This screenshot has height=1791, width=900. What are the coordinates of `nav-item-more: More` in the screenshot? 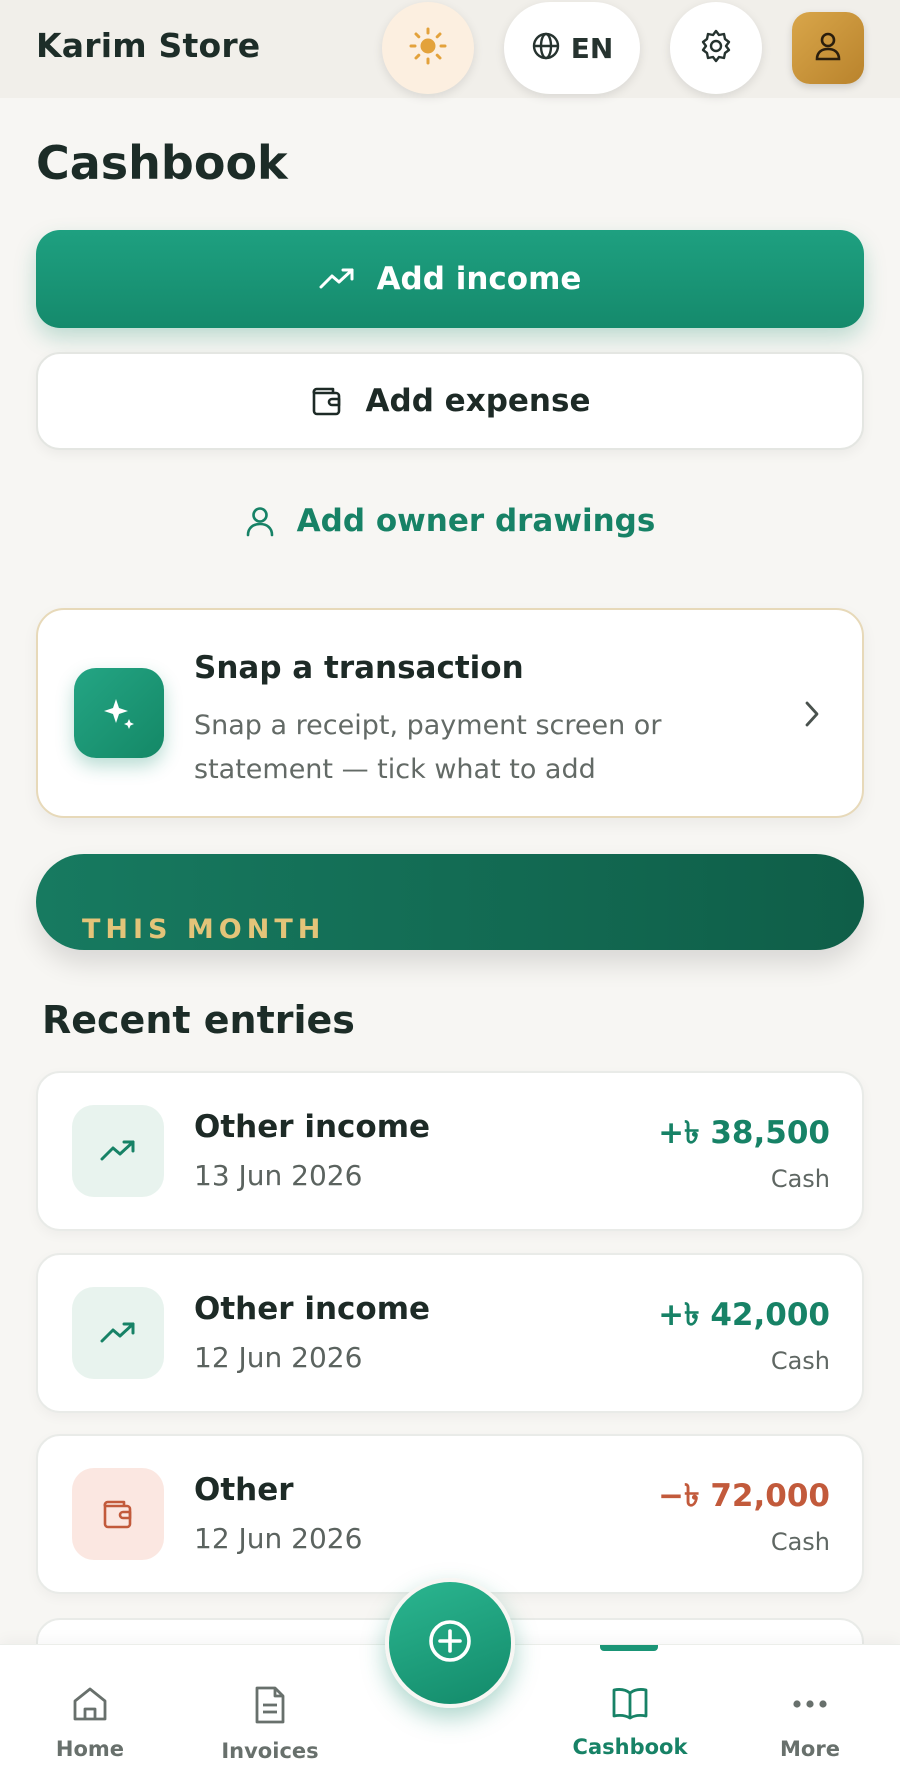 It's located at (810, 1723).